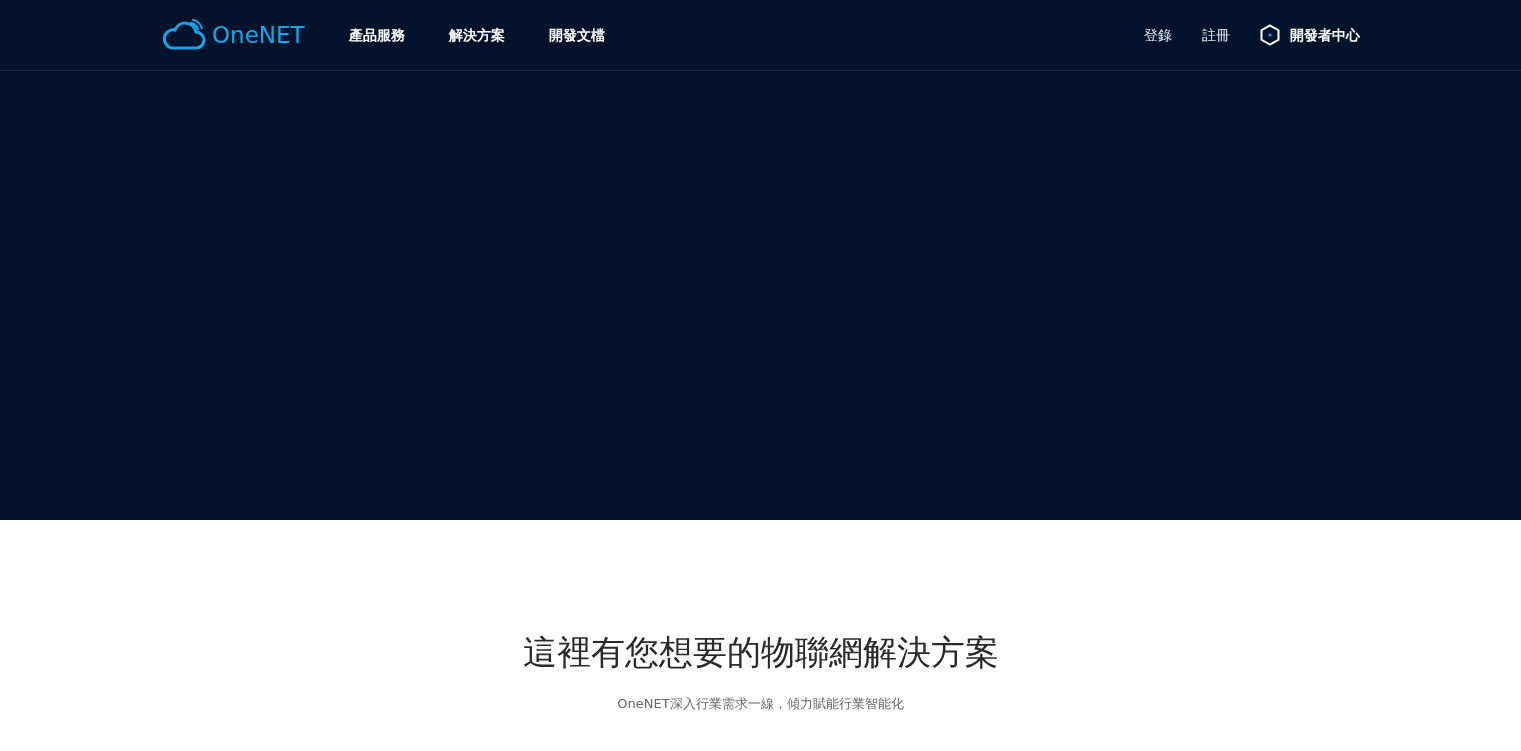 This screenshot has height=751, width=1521. I want to click on nav-link: 解決方案, so click(476, 35).